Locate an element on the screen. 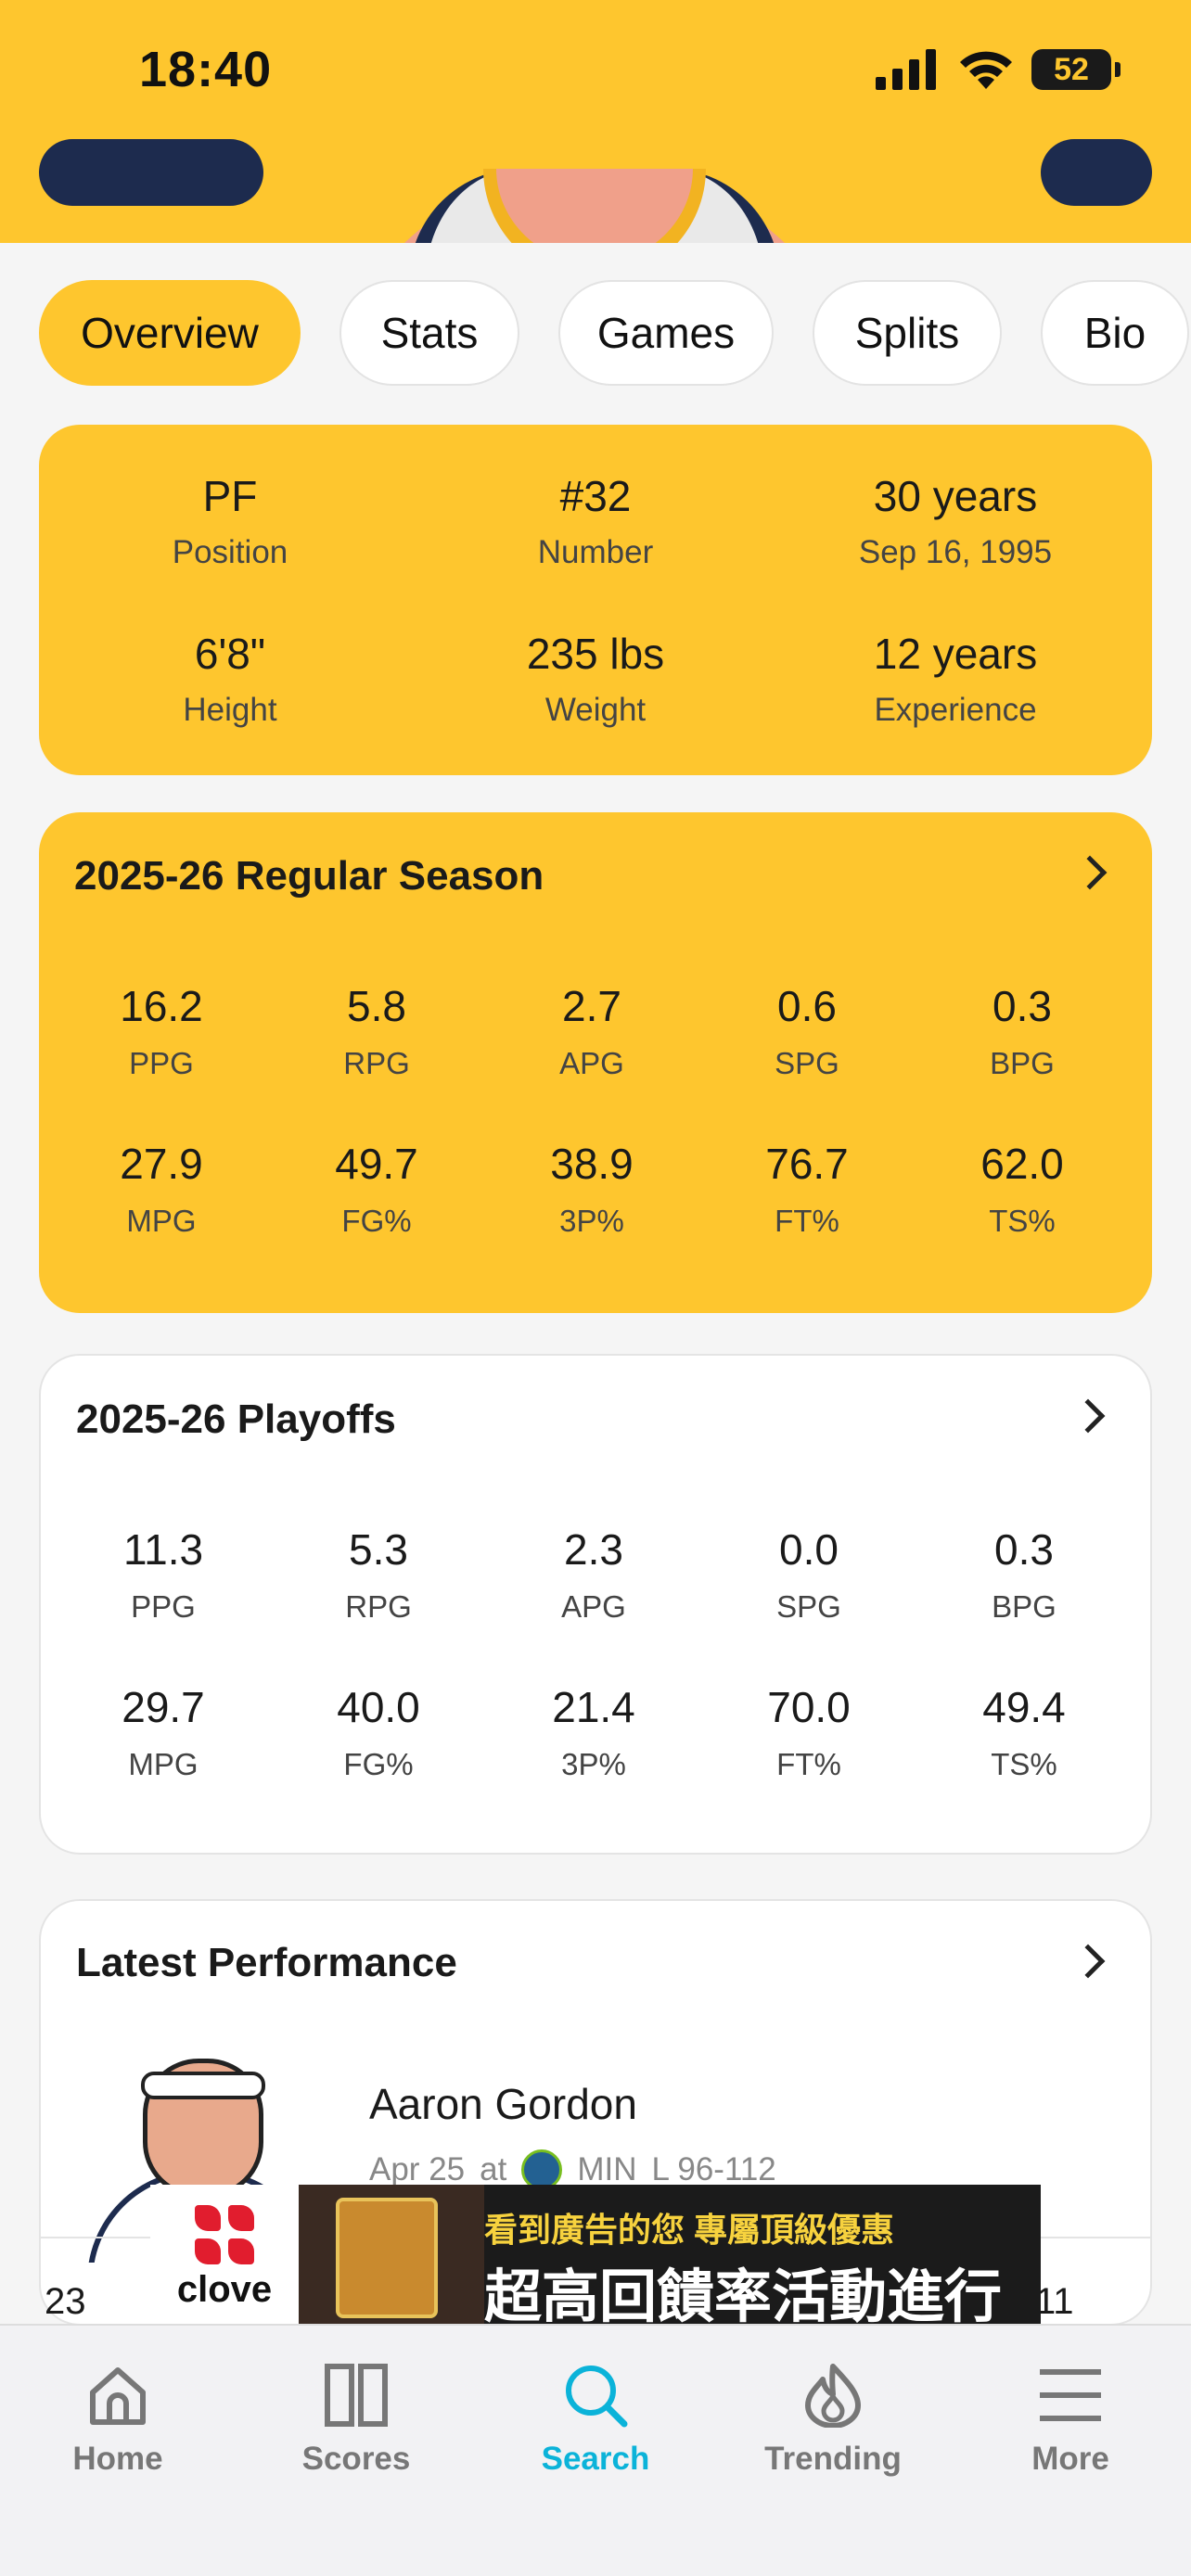 The height and width of the screenshot is (2576, 1191). regular-season-title: 2025-26 Regular Season is located at coordinates (309, 876).